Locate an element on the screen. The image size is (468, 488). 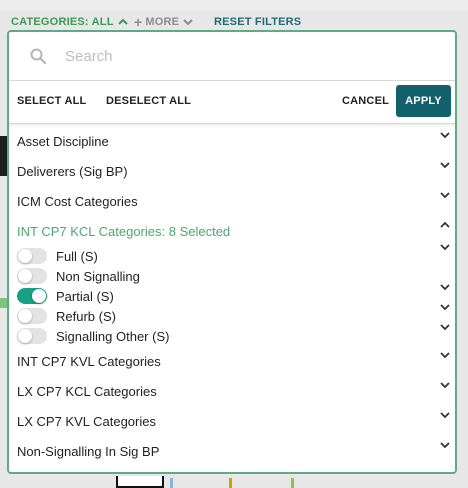
category-lx-cp7-kcl: LX CP7 KCL Categories is located at coordinates (232, 391).